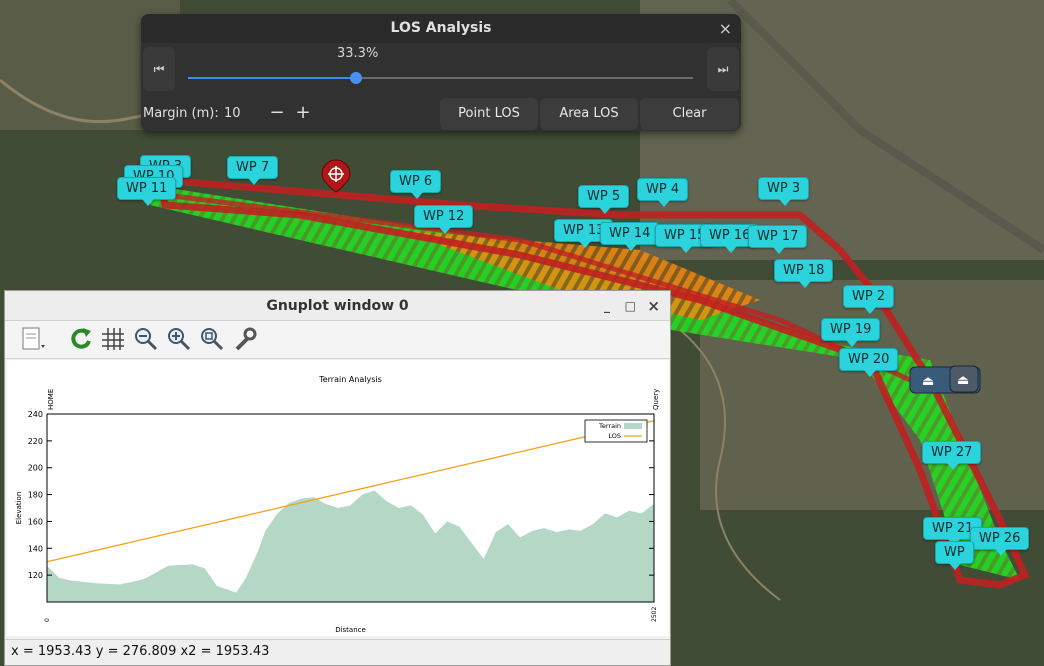 The height and width of the screenshot is (666, 1044). Describe the element at coordinates (869, 299) in the screenshot. I see `waypoint-label: WP 2` at that location.